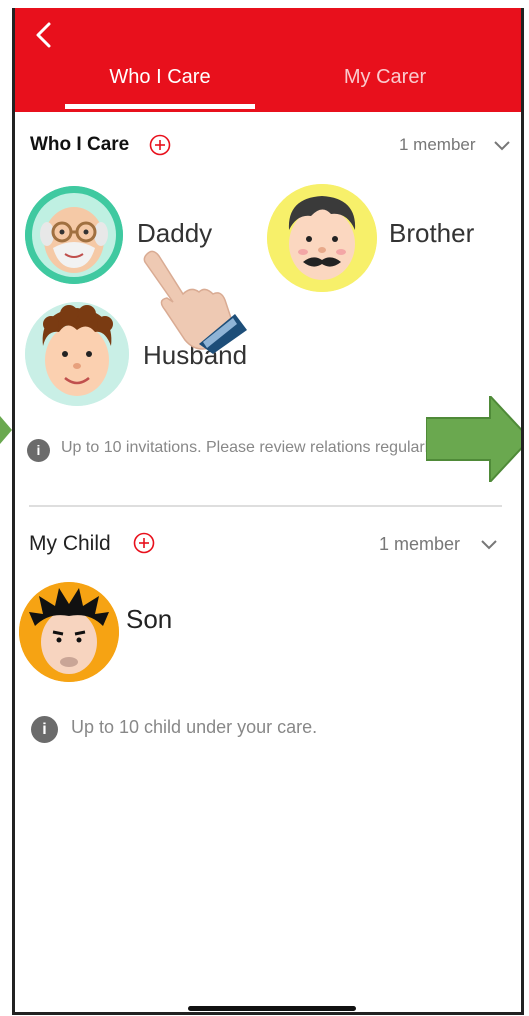 This screenshot has width=529, height=1016. What do you see at coordinates (195, 302) in the screenshot?
I see `pointing-hand-icon` at bounding box center [195, 302].